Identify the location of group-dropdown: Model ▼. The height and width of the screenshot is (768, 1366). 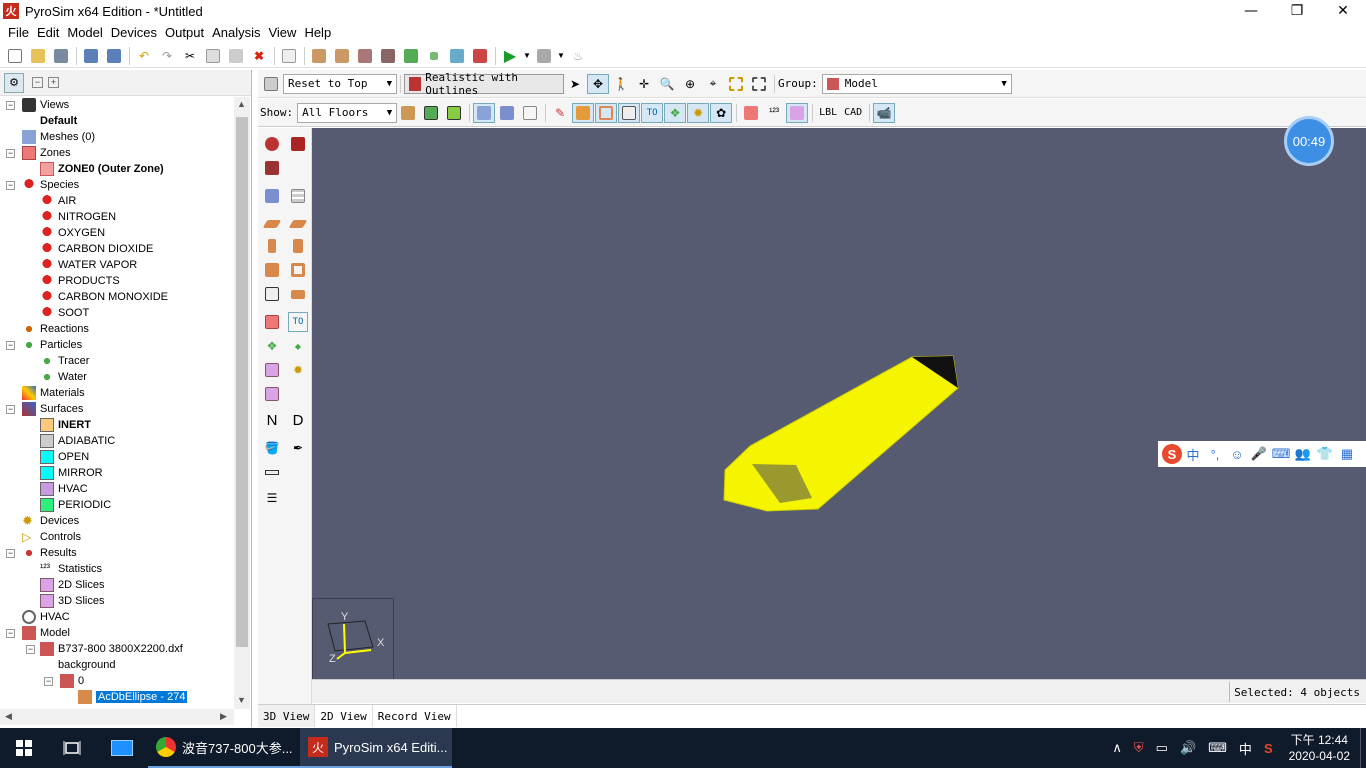
(916, 83).